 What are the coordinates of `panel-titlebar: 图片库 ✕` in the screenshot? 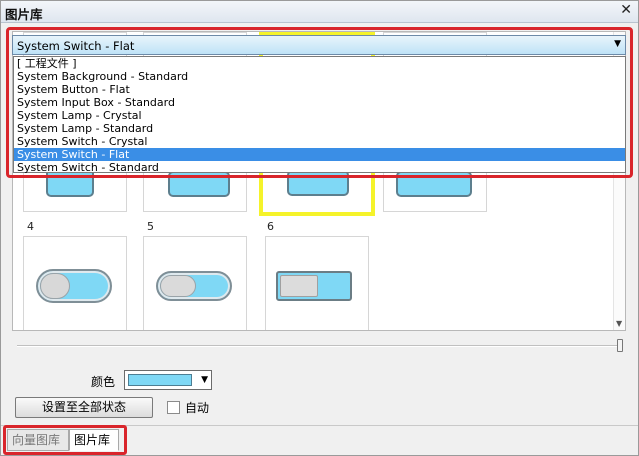 It's located at (319, 12).